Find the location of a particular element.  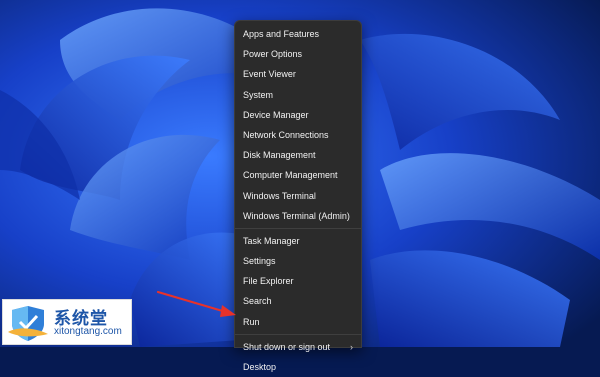

menu-item-file-explorer: File Explorer is located at coordinates (298, 281).